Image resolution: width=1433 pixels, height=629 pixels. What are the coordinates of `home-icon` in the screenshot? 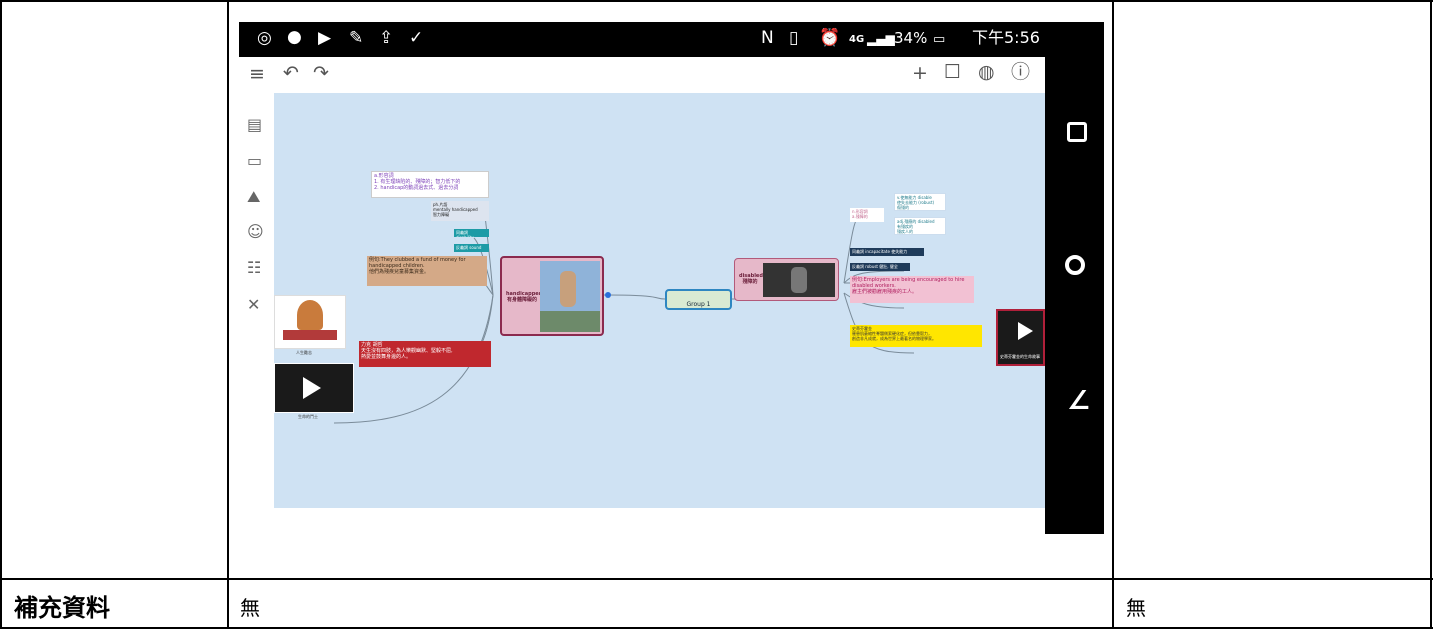 It's located at (1075, 265).